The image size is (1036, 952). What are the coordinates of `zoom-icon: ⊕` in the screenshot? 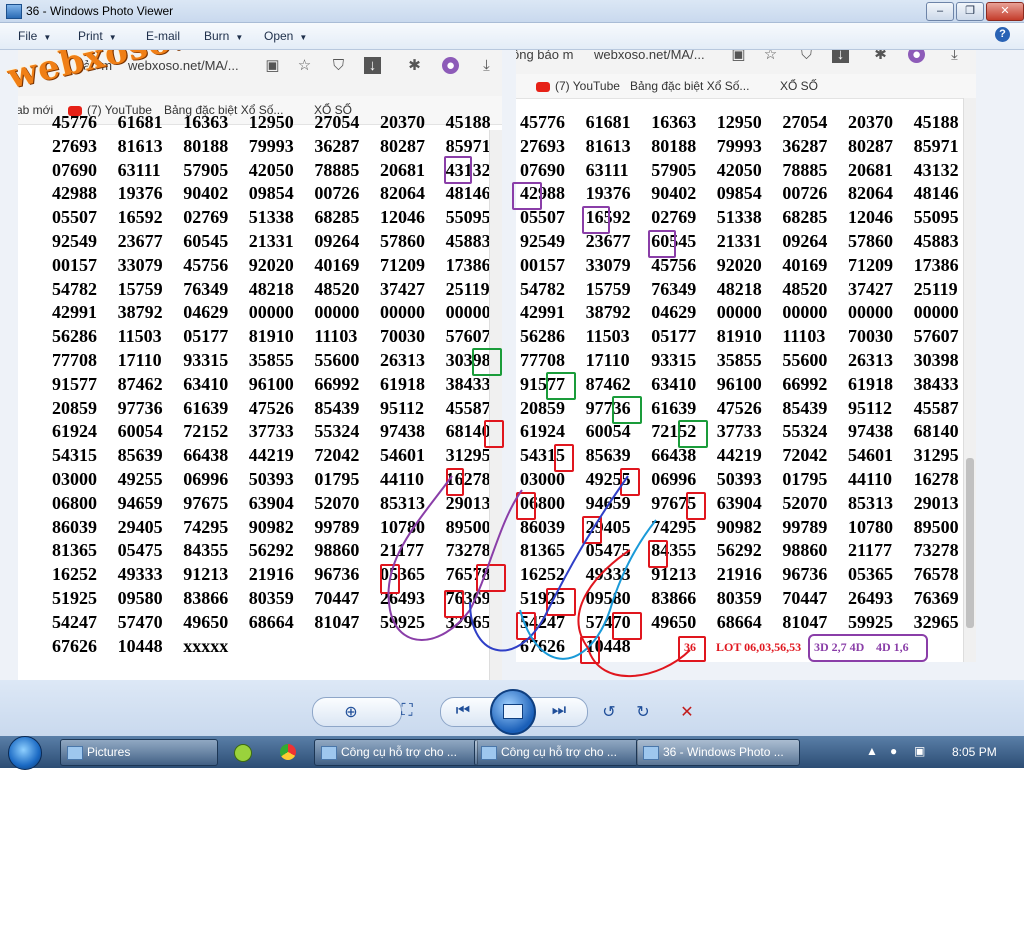 It's located at (351, 712).